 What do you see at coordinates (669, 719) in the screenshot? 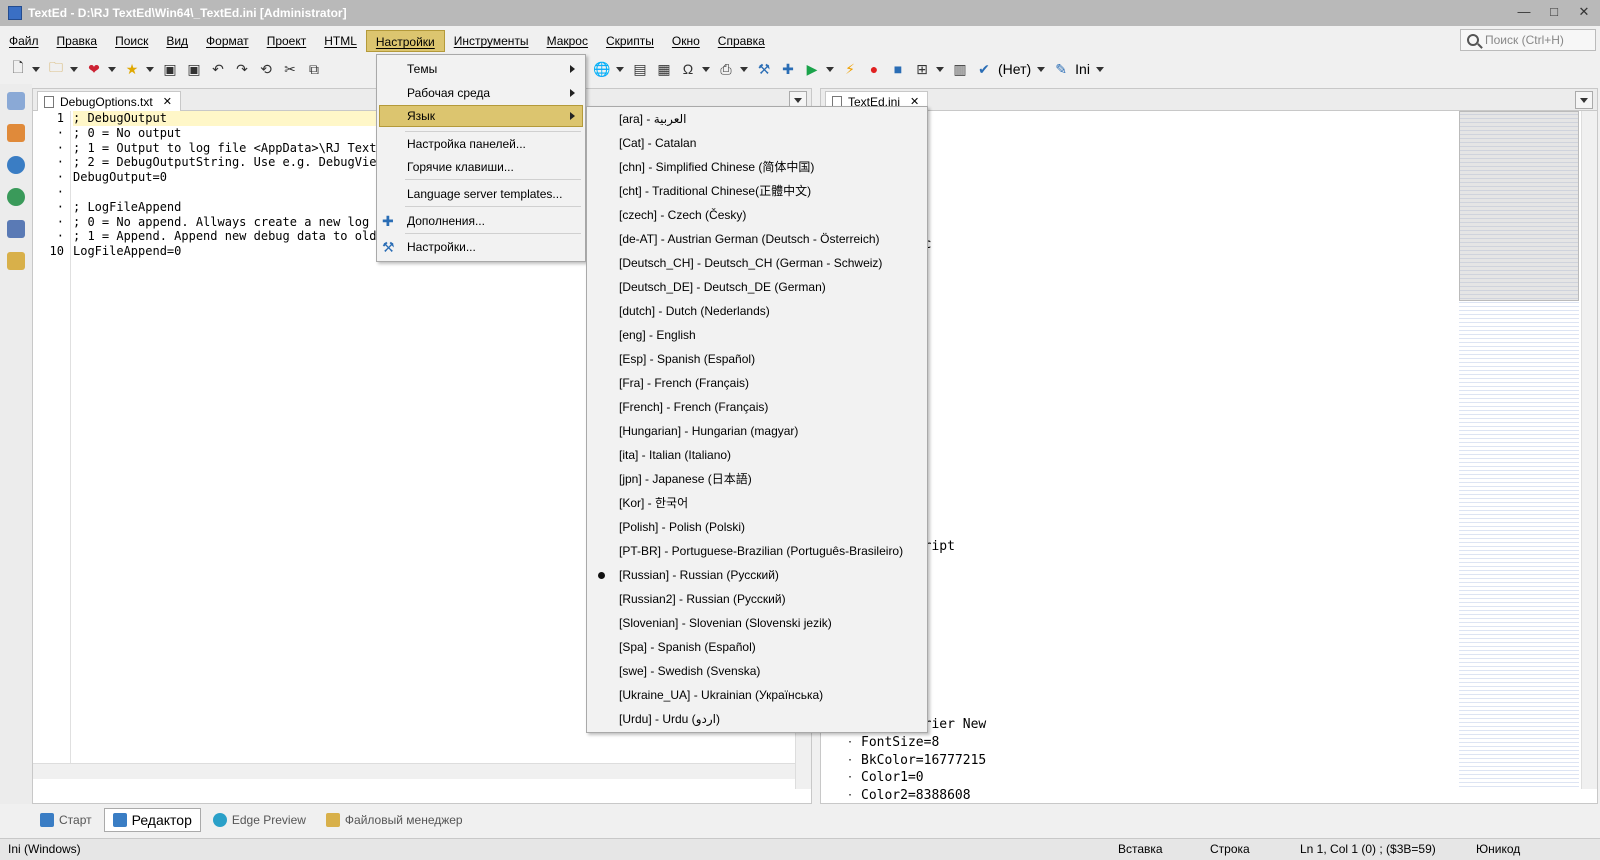
I see `language-item: [Urdu] - Urdu (اردو)` at bounding box center [669, 719].